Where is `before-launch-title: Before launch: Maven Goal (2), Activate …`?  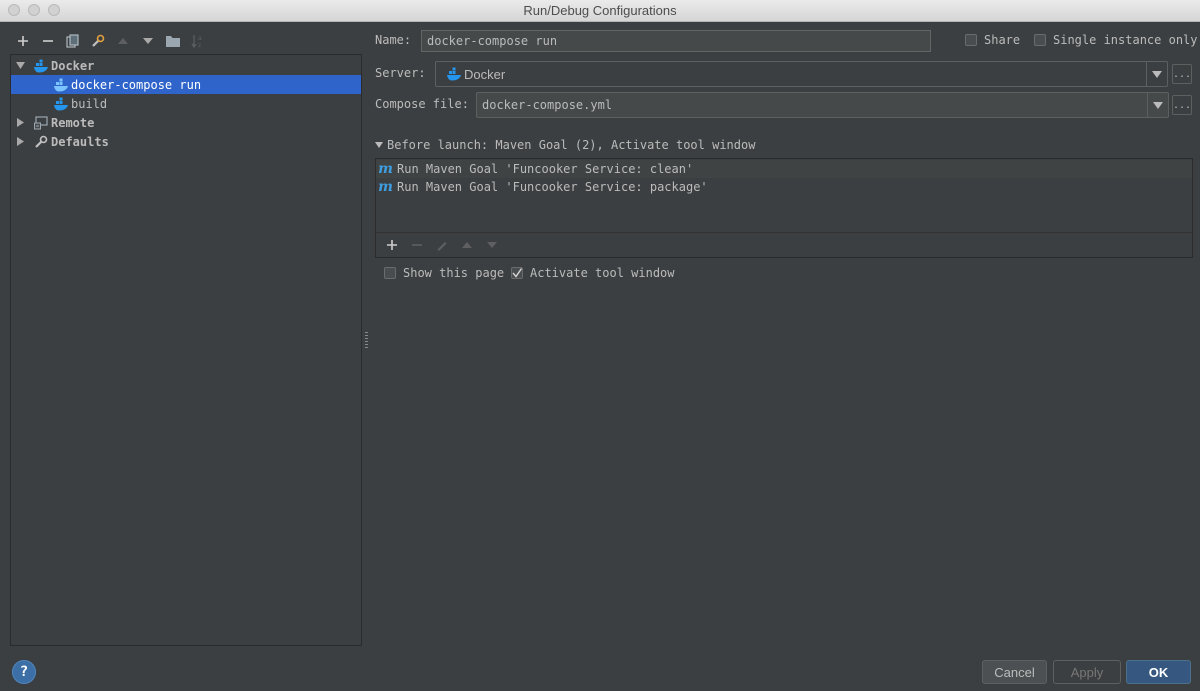 before-launch-title: Before launch: Maven Goal (2), Activate … is located at coordinates (571, 145).